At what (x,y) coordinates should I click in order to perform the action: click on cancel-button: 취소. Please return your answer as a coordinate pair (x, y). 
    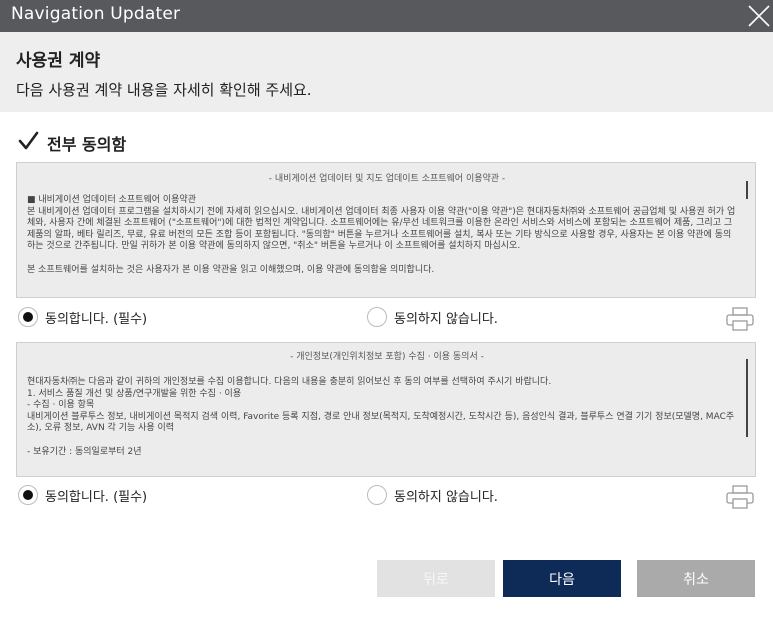
    Looking at the image, I should click on (696, 578).